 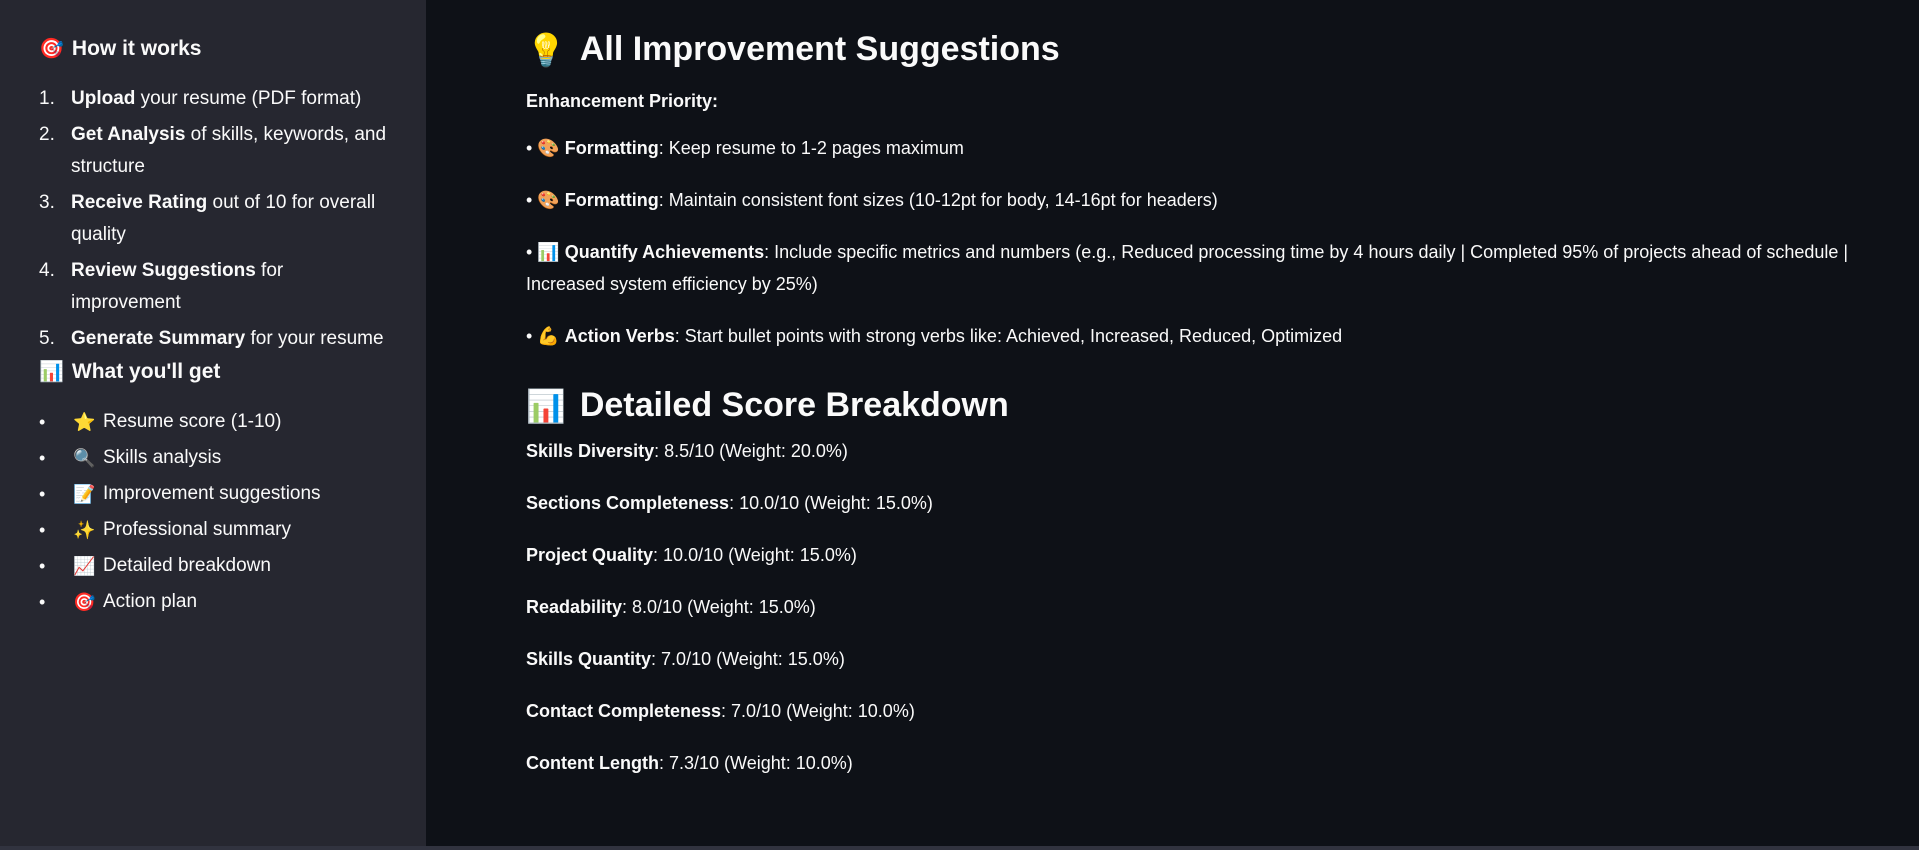 What do you see at coordinates (47, 270) in the screenshot?
I see `step-number: 4.` at bounding box center [47, 270].